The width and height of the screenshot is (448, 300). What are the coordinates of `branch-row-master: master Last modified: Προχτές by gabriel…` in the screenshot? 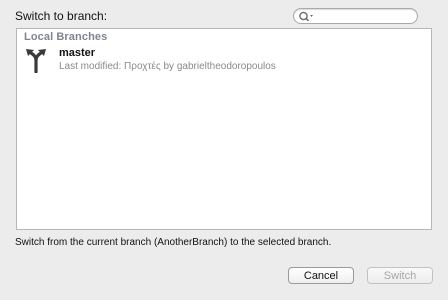 It's located at (224, 60).